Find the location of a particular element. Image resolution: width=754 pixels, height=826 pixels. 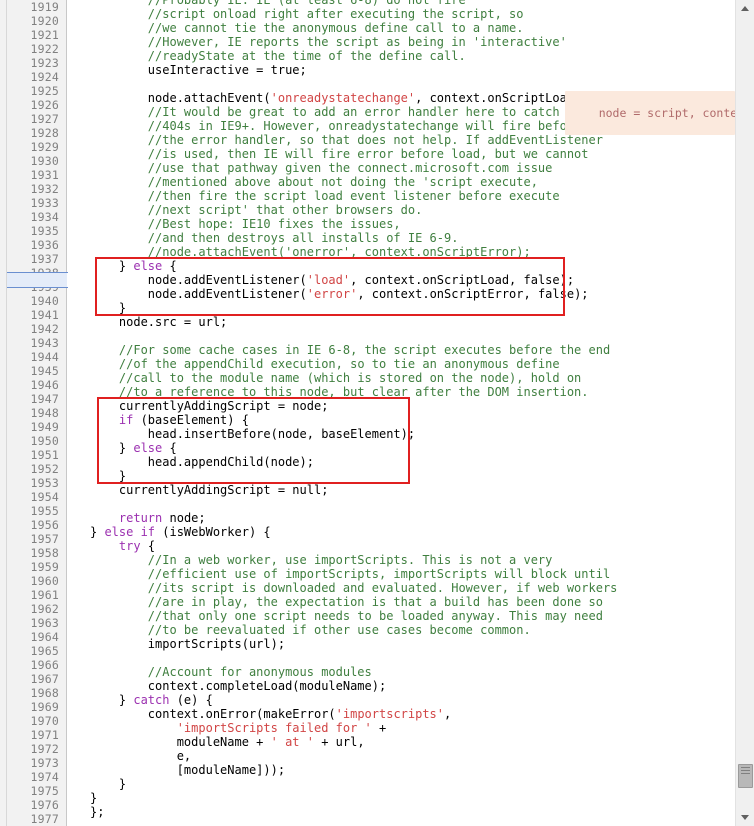

line-number: 1934 is located at coordinates (44, 217).